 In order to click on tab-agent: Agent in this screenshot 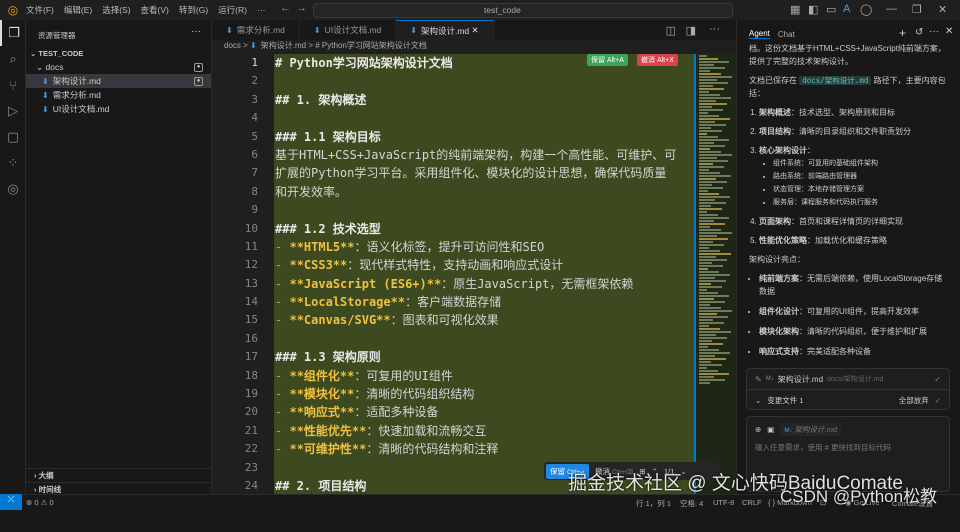, I will do `click(759, 34)`.